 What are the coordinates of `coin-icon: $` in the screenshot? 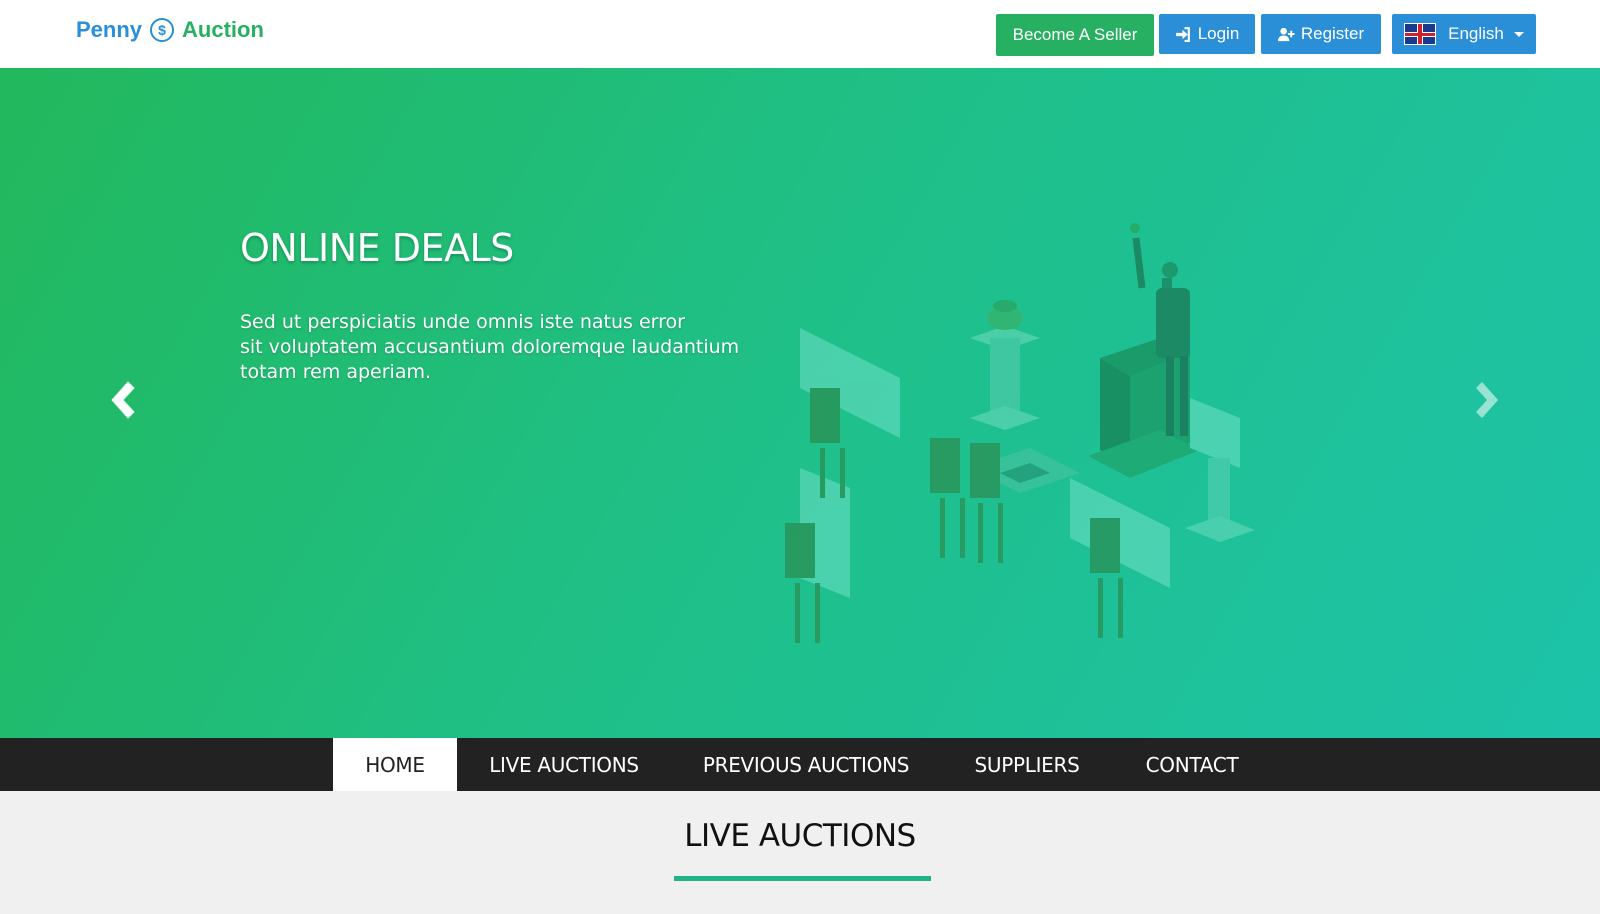 It's located at (162, 30).